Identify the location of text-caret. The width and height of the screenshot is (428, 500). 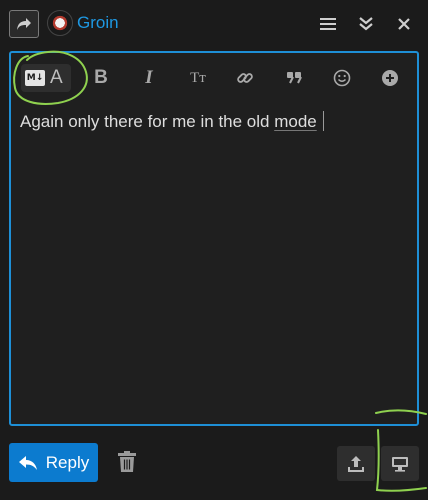
(323, 121).